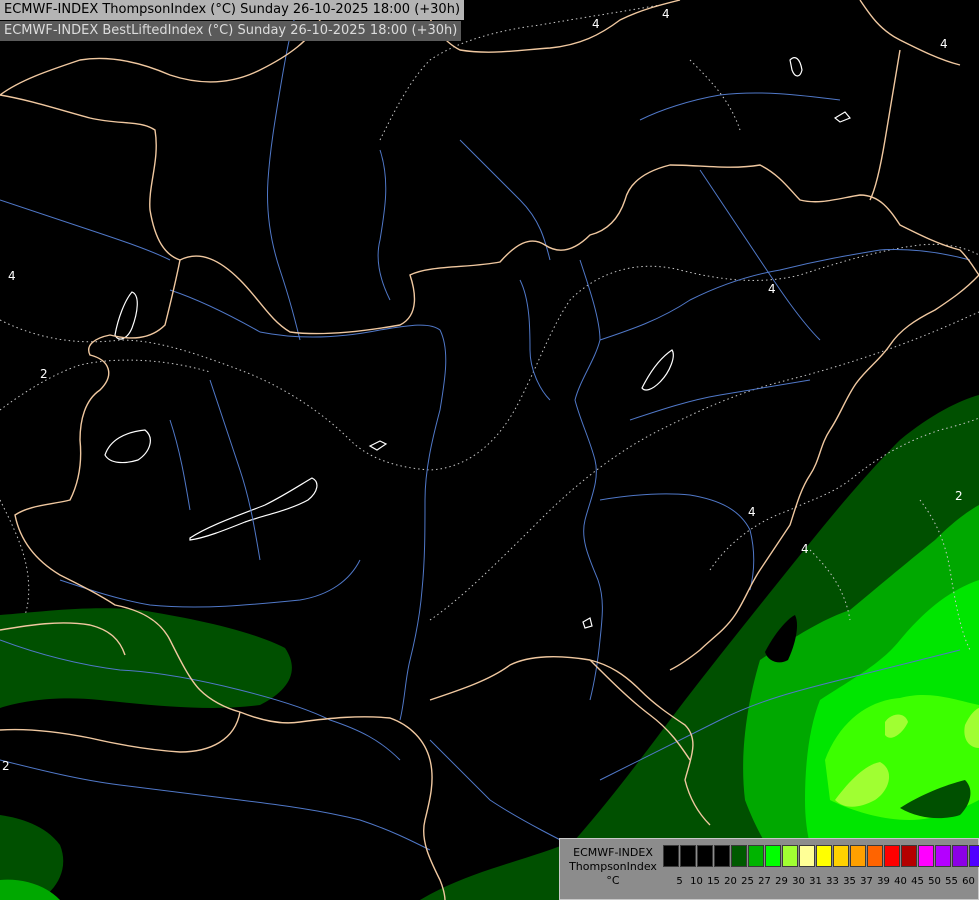  I want to click on legend-label: 39, so click(883, 881).